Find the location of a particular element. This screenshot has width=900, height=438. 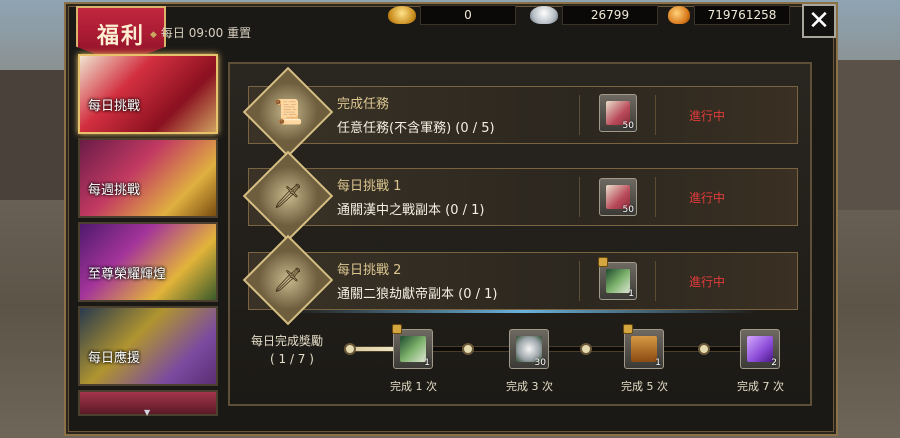

tier-quantity: 2 is located at coordinates (774, 363).